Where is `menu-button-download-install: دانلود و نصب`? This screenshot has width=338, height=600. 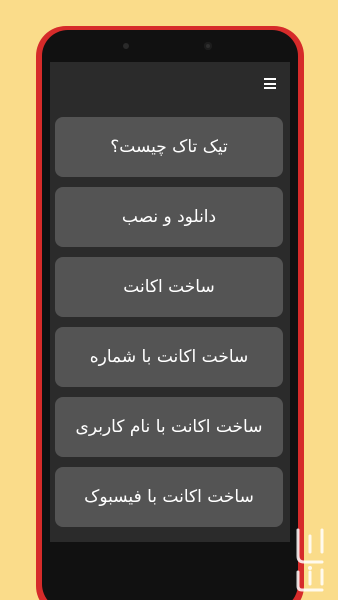 menu-button-download-install: دانلود و نصب is located at coordinates (169, 217).